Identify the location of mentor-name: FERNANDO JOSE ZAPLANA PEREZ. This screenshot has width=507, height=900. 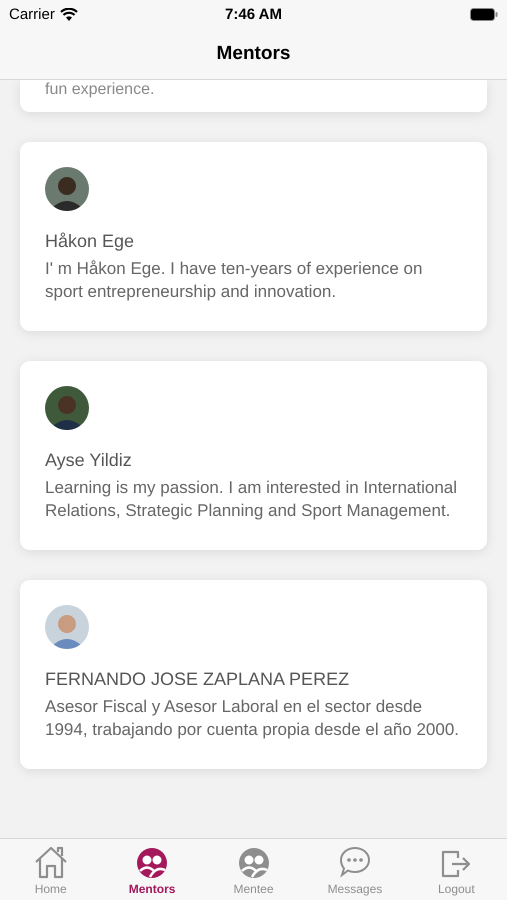
(197, 679).